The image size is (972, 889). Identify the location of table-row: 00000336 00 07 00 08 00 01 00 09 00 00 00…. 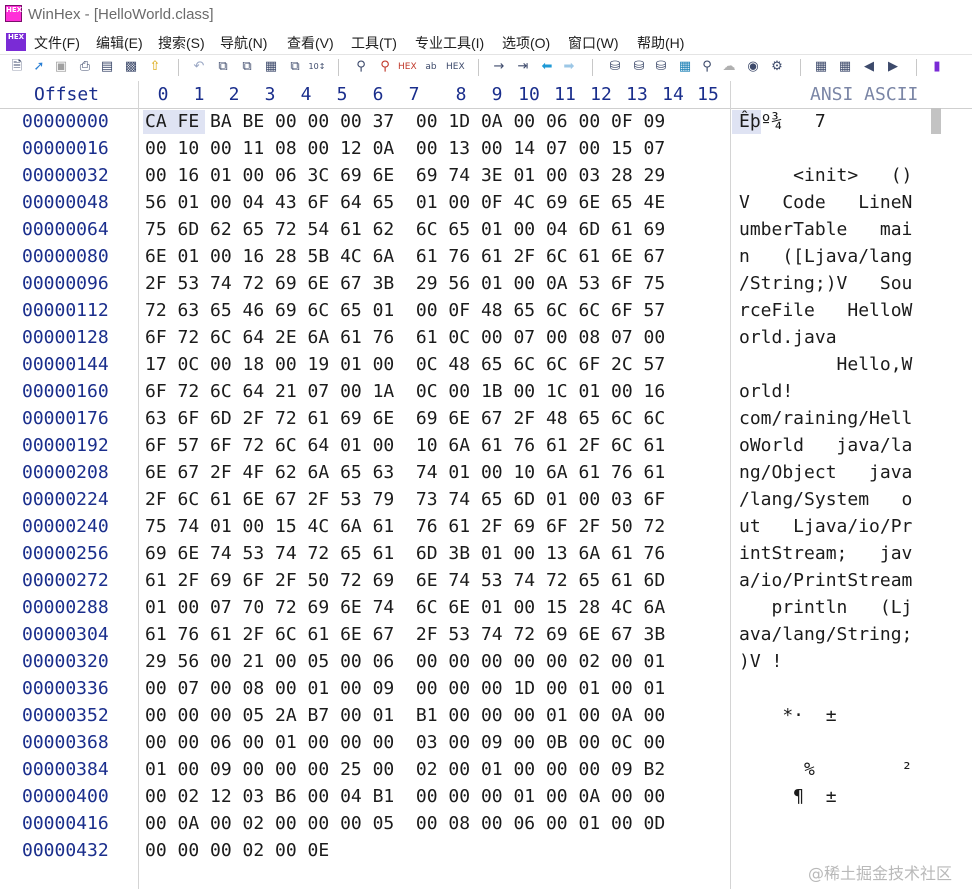
(486, 688).